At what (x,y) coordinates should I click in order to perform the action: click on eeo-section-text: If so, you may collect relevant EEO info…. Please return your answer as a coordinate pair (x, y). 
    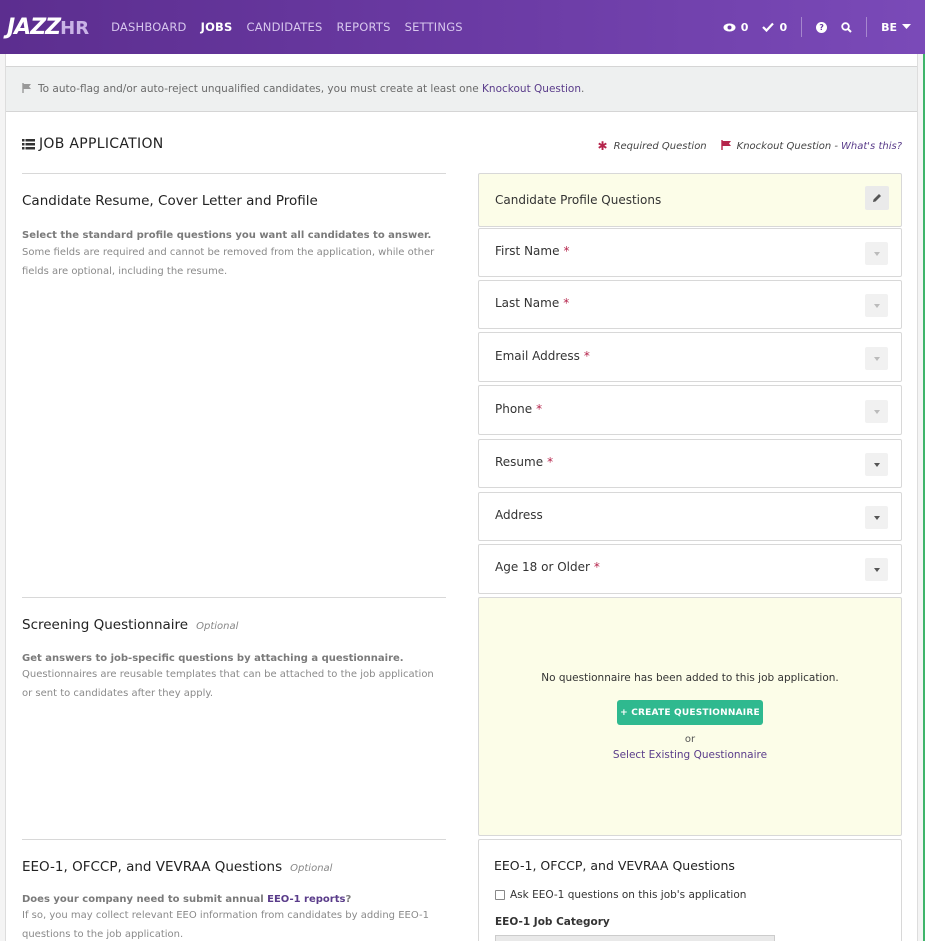
    Looking at the image, I should click on (225, 925).